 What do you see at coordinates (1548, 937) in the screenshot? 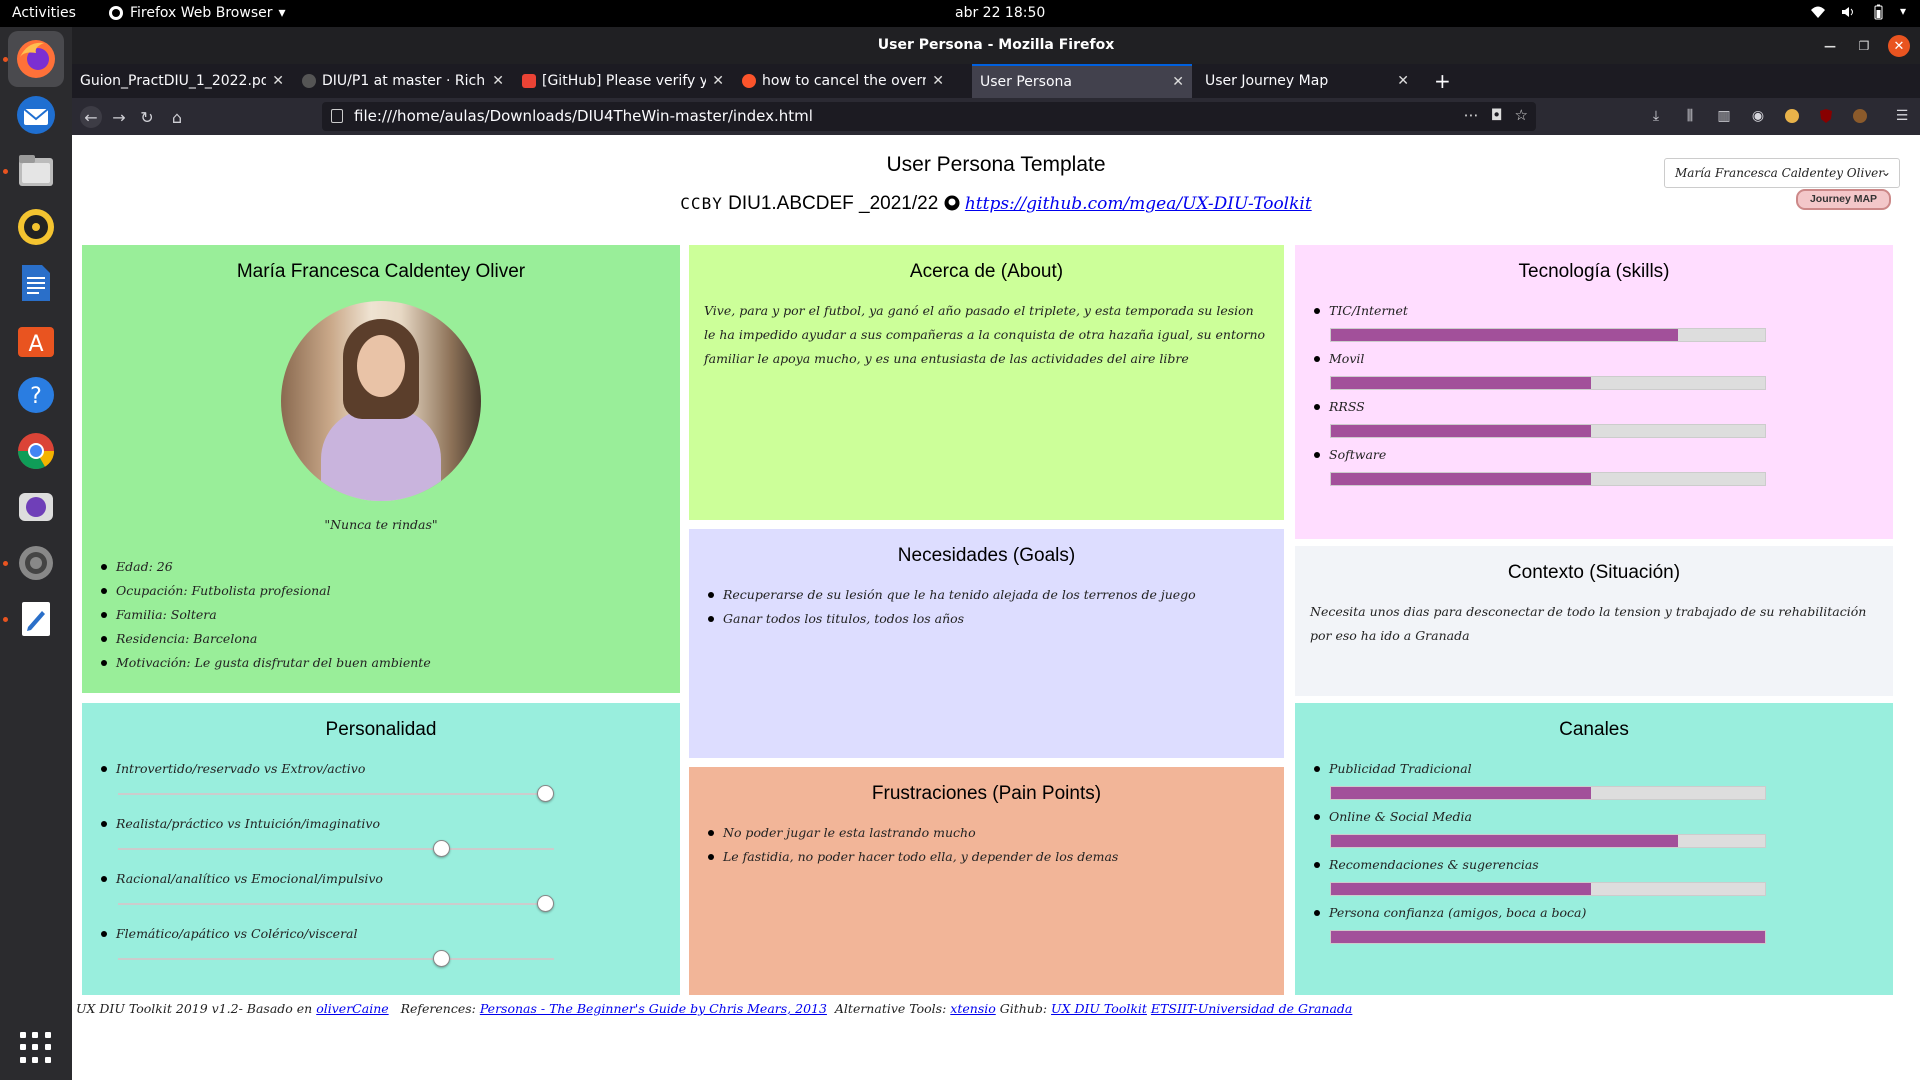
I see `channel-bar-fill` at bounding box center [1548, 937].